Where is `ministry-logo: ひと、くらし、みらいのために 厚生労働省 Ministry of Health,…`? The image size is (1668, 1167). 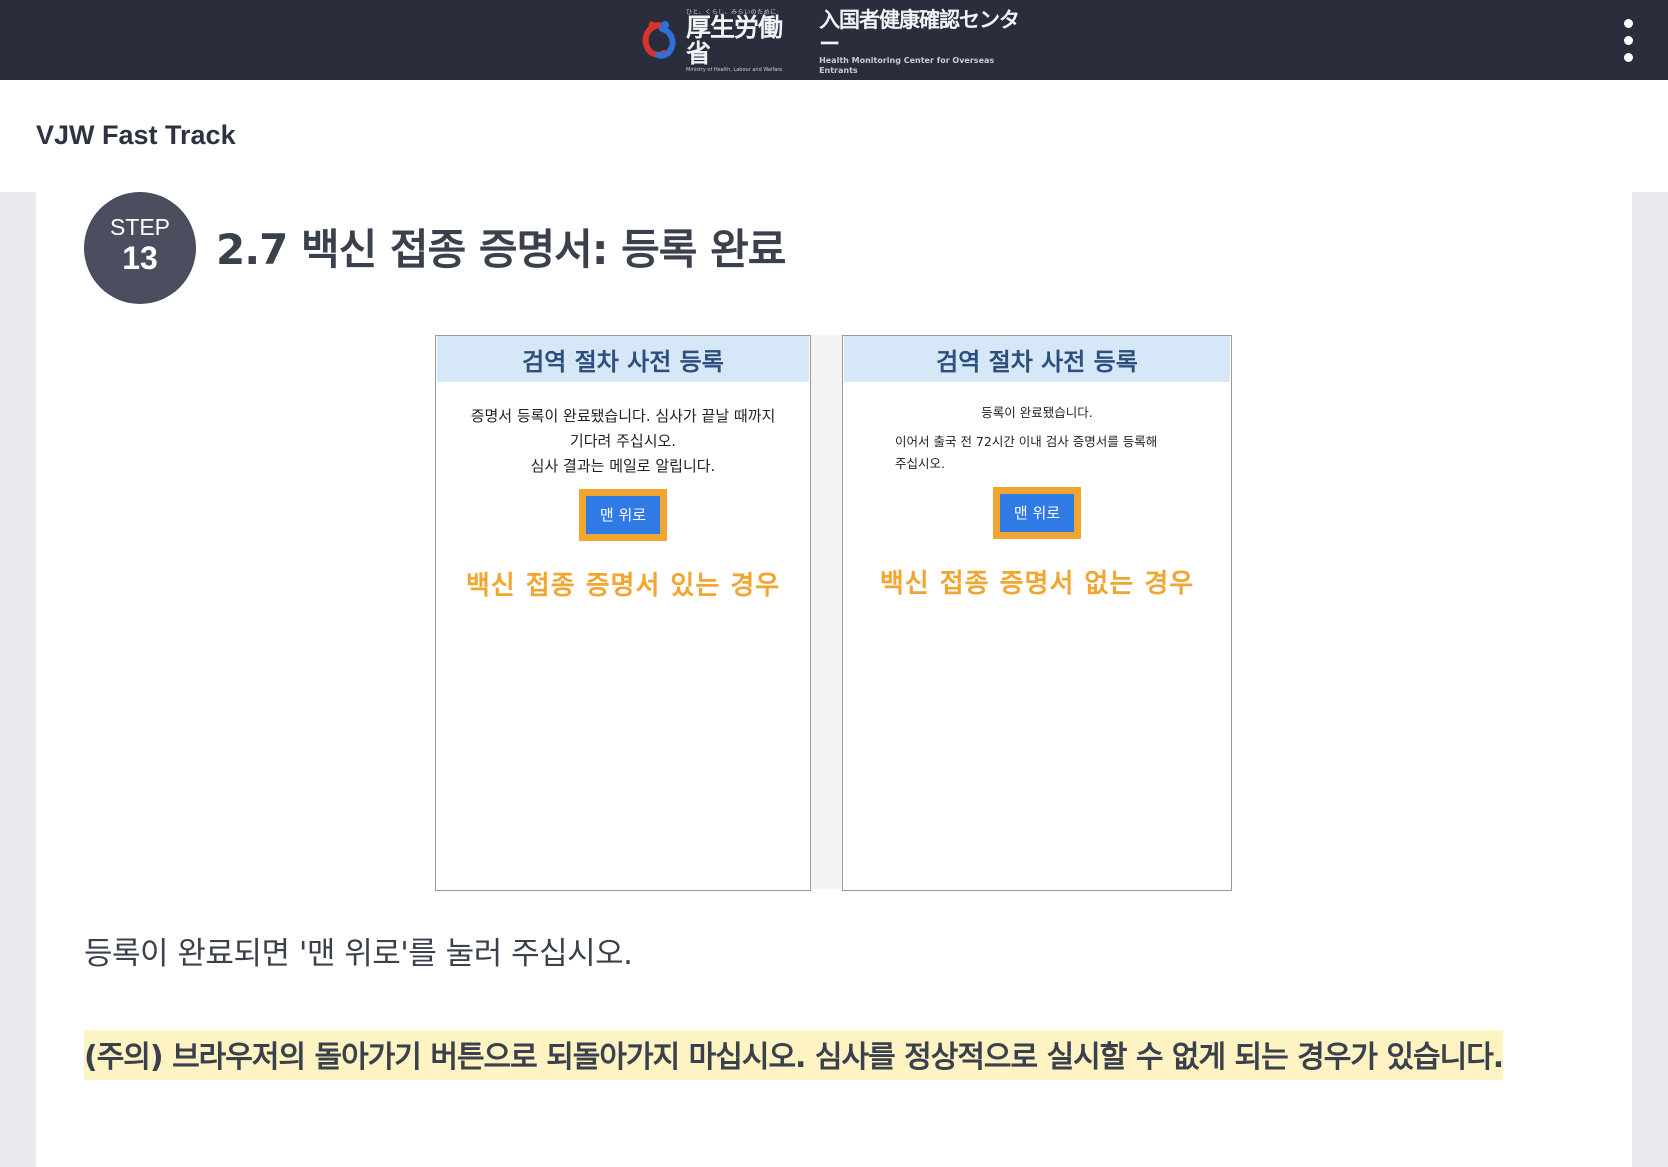
ministry-logo: ひと、くらし、みらいのために 厚生労働省 Ministry of Health,… is located at coordinates (834, 41).